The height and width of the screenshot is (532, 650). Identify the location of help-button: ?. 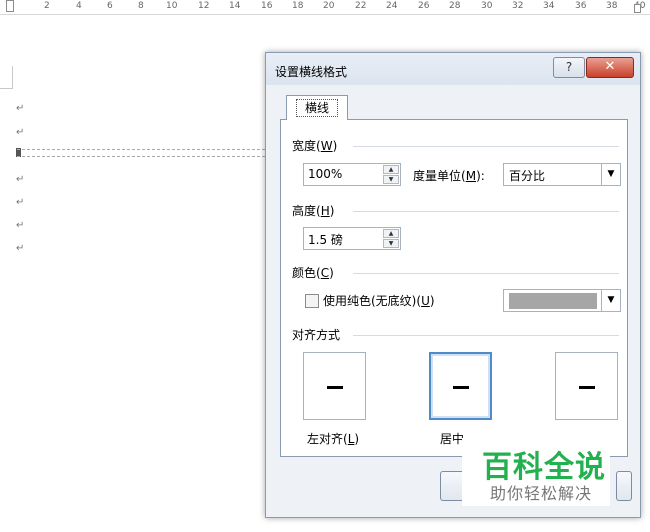
(569, 67).